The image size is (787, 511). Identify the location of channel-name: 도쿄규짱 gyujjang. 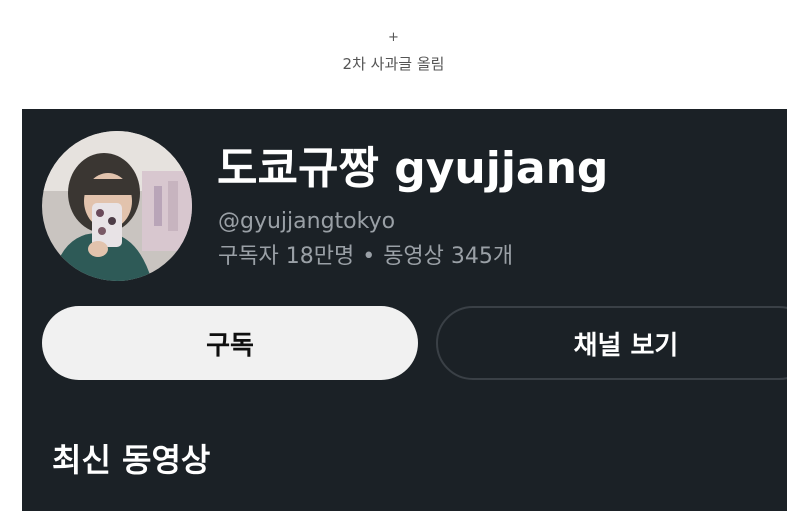
(413, 168).